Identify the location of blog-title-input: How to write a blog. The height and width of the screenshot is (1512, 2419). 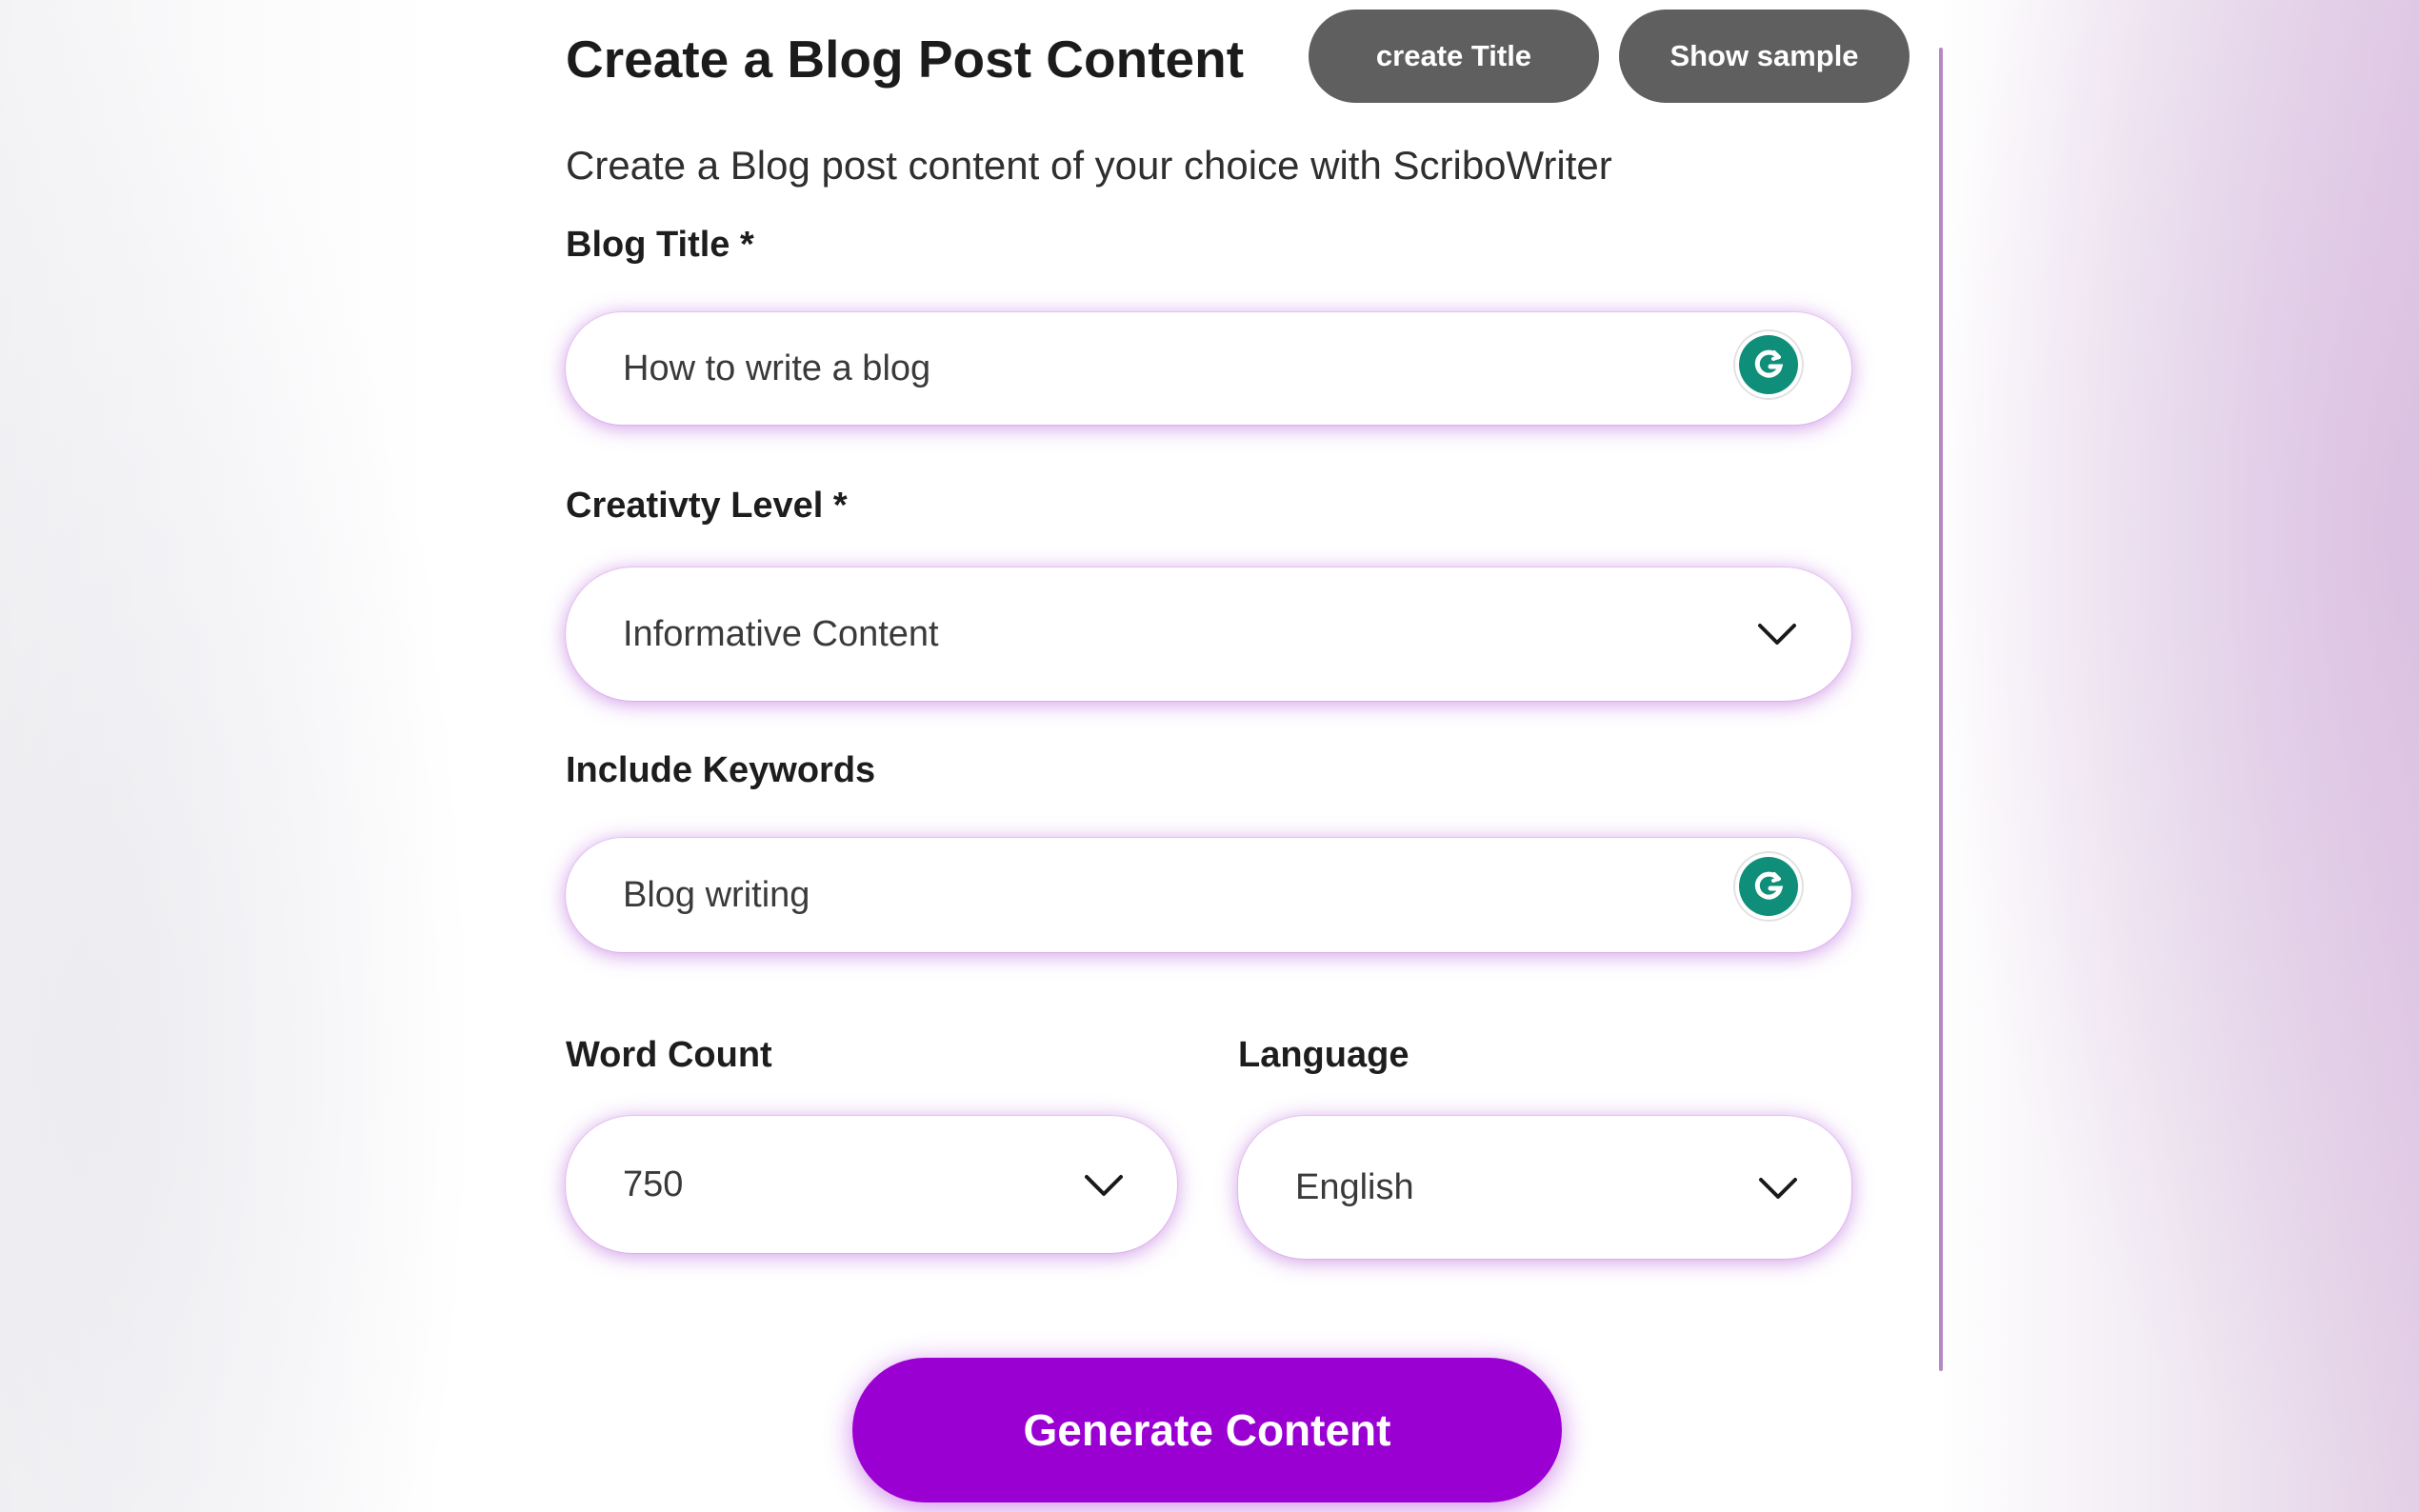
(1208, 368).